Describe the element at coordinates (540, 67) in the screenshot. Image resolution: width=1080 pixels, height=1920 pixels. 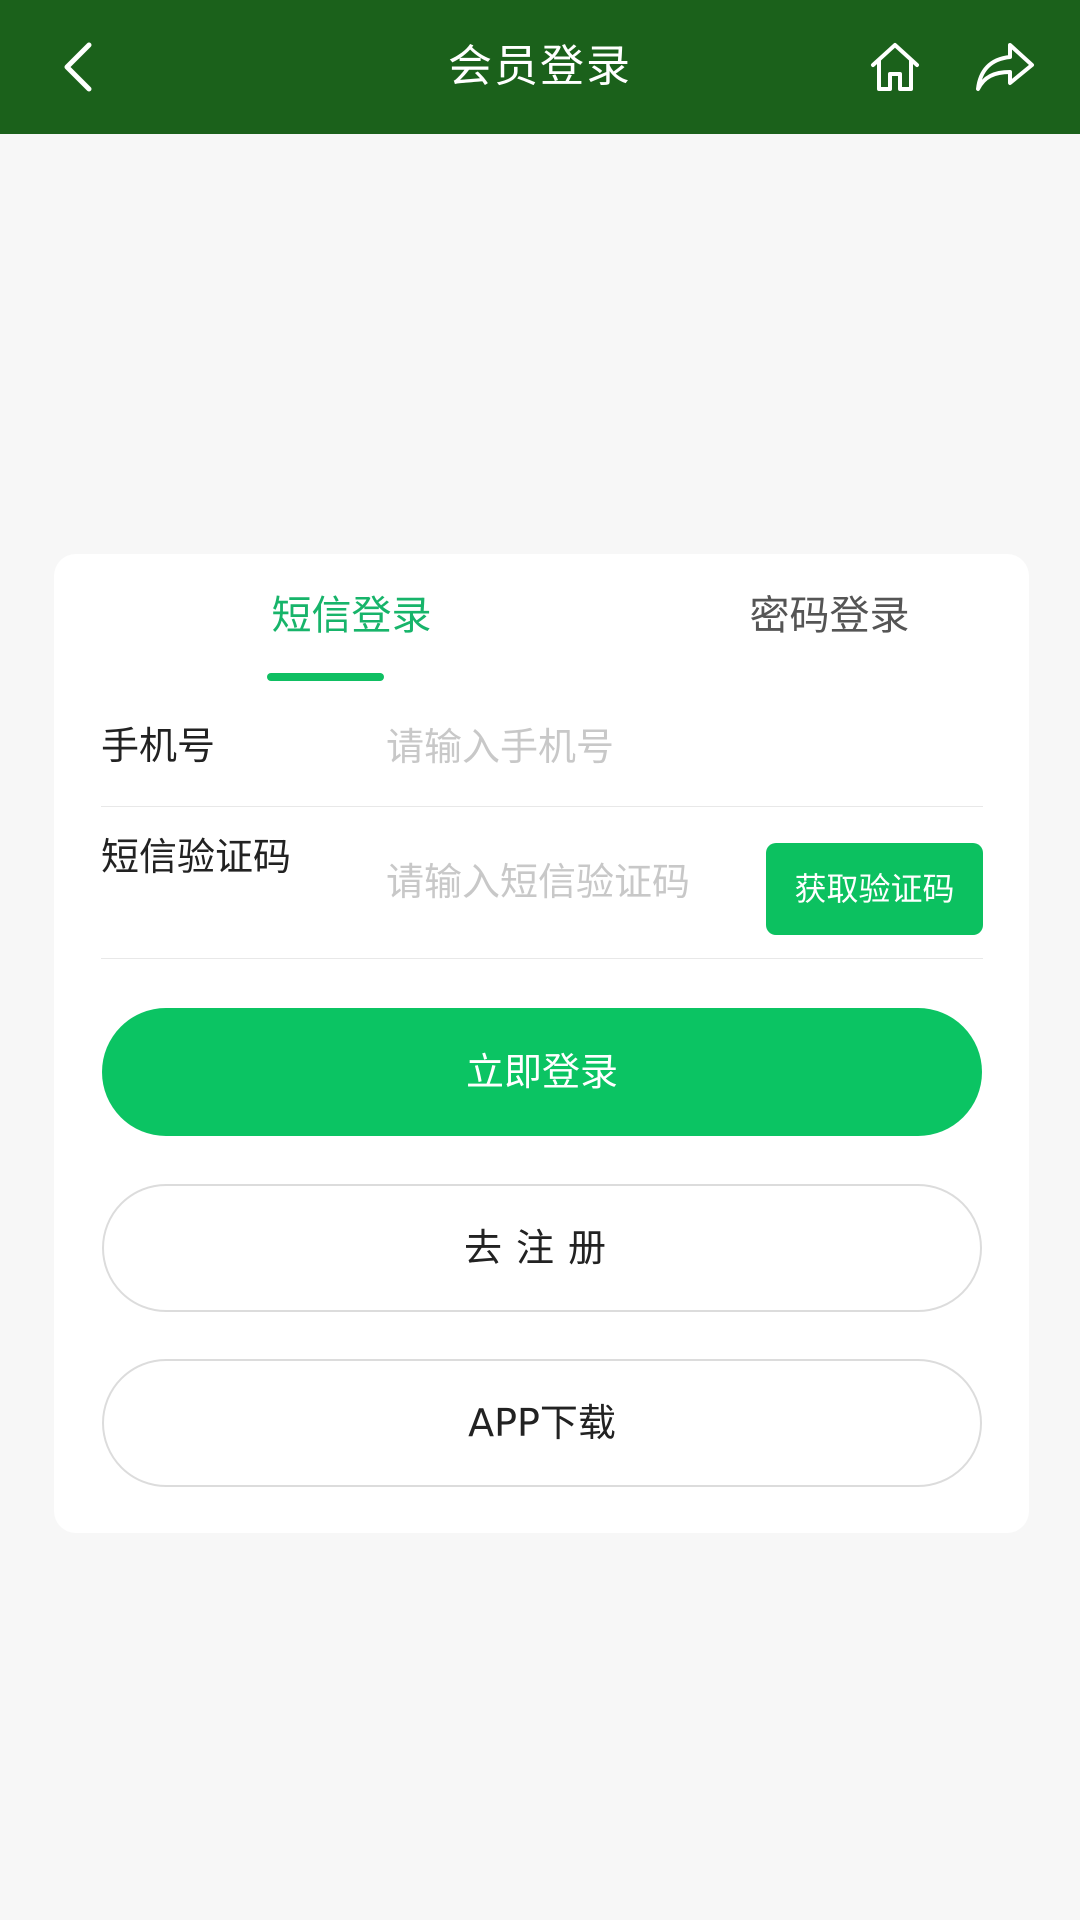
I see `top-navigation-bar: 会员登录` at that location.